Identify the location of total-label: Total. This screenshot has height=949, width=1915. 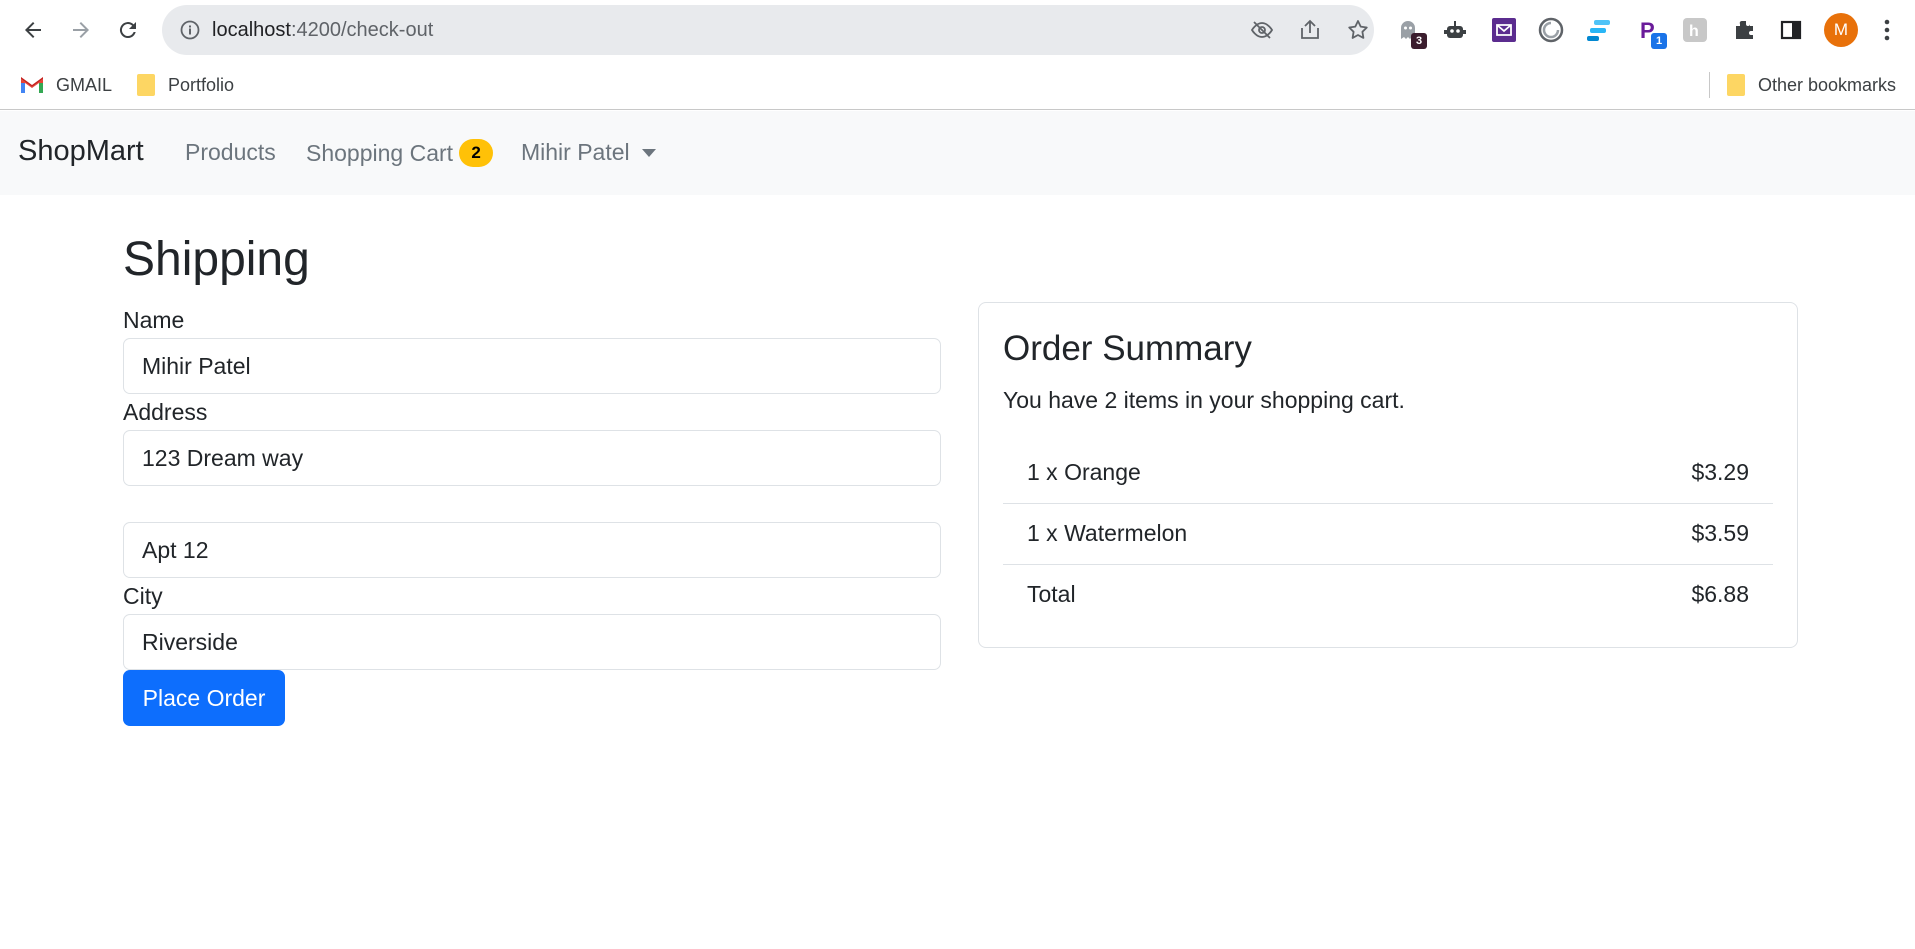
(1051, 594).